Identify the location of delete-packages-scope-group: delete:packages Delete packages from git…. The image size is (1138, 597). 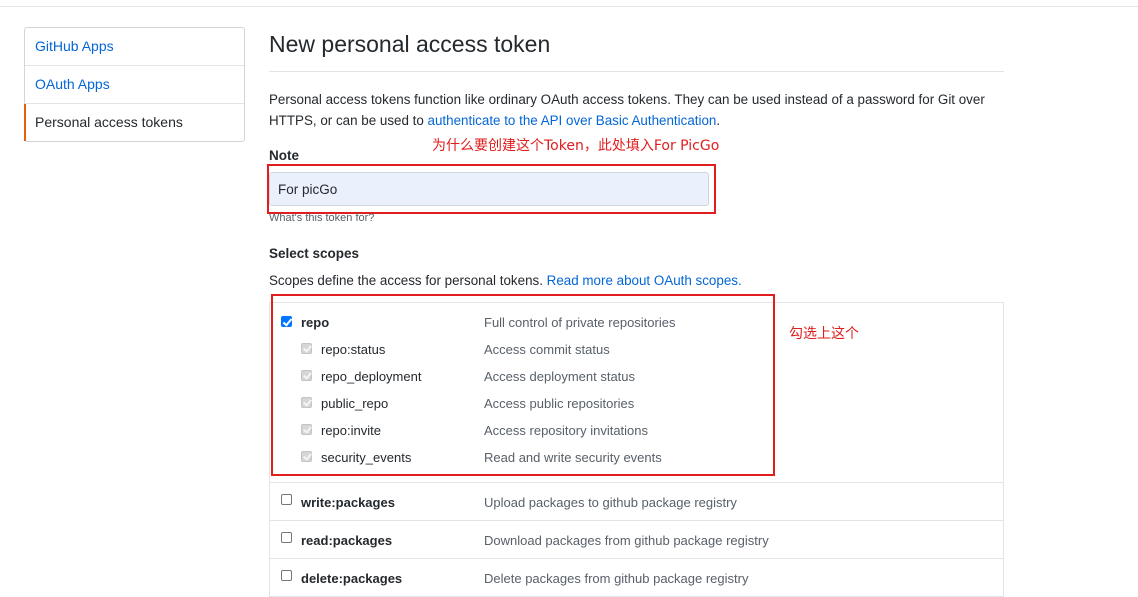
(636, 578).